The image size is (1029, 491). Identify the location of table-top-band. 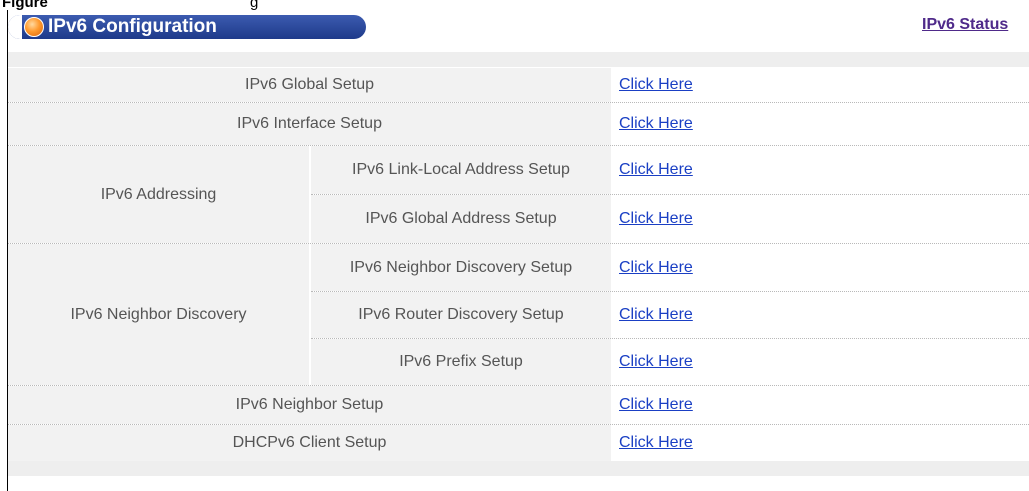
(518, 59).